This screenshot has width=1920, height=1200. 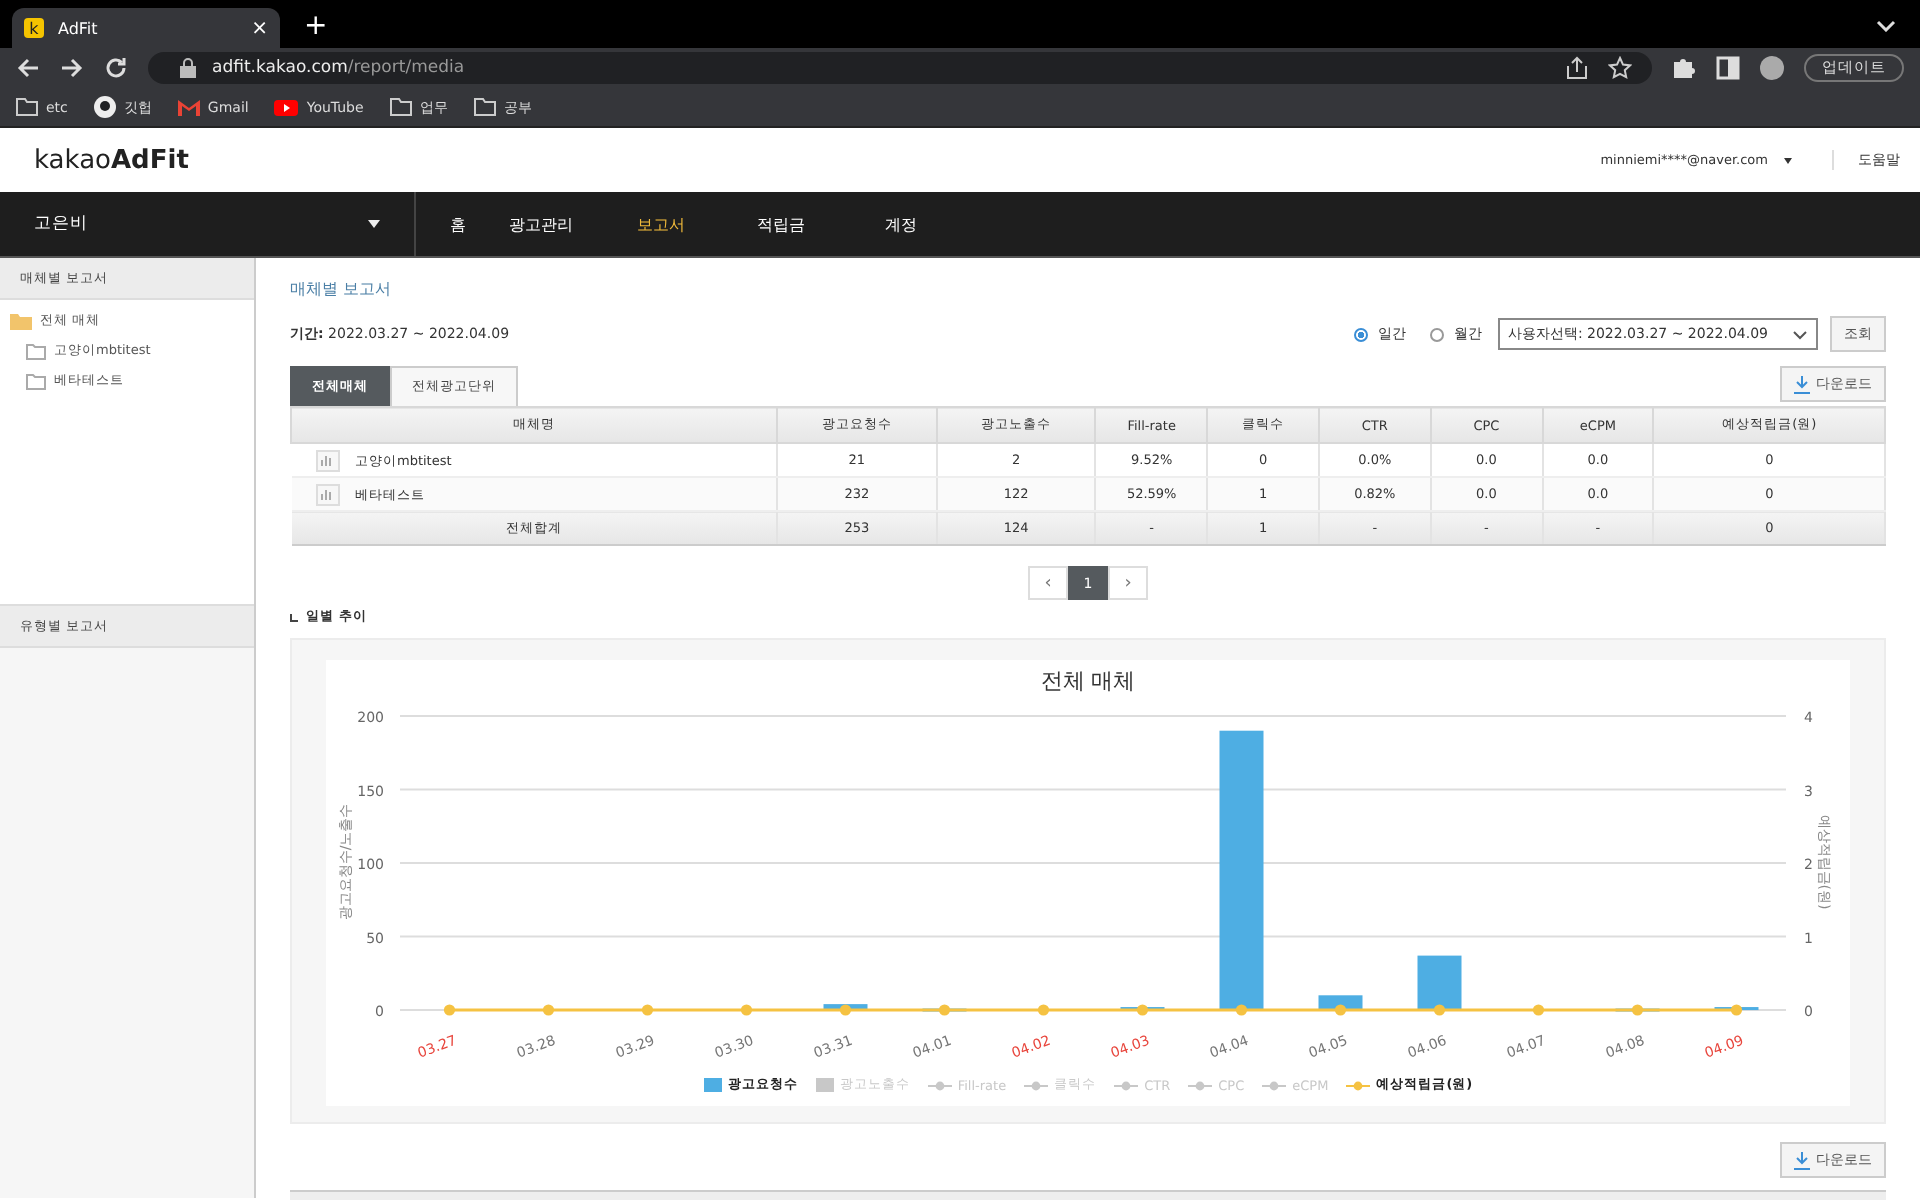 What do you see at coordinates (34, 28) in the screenshot?
I see `favicon-icon: k` at bounding box center [34, 28].